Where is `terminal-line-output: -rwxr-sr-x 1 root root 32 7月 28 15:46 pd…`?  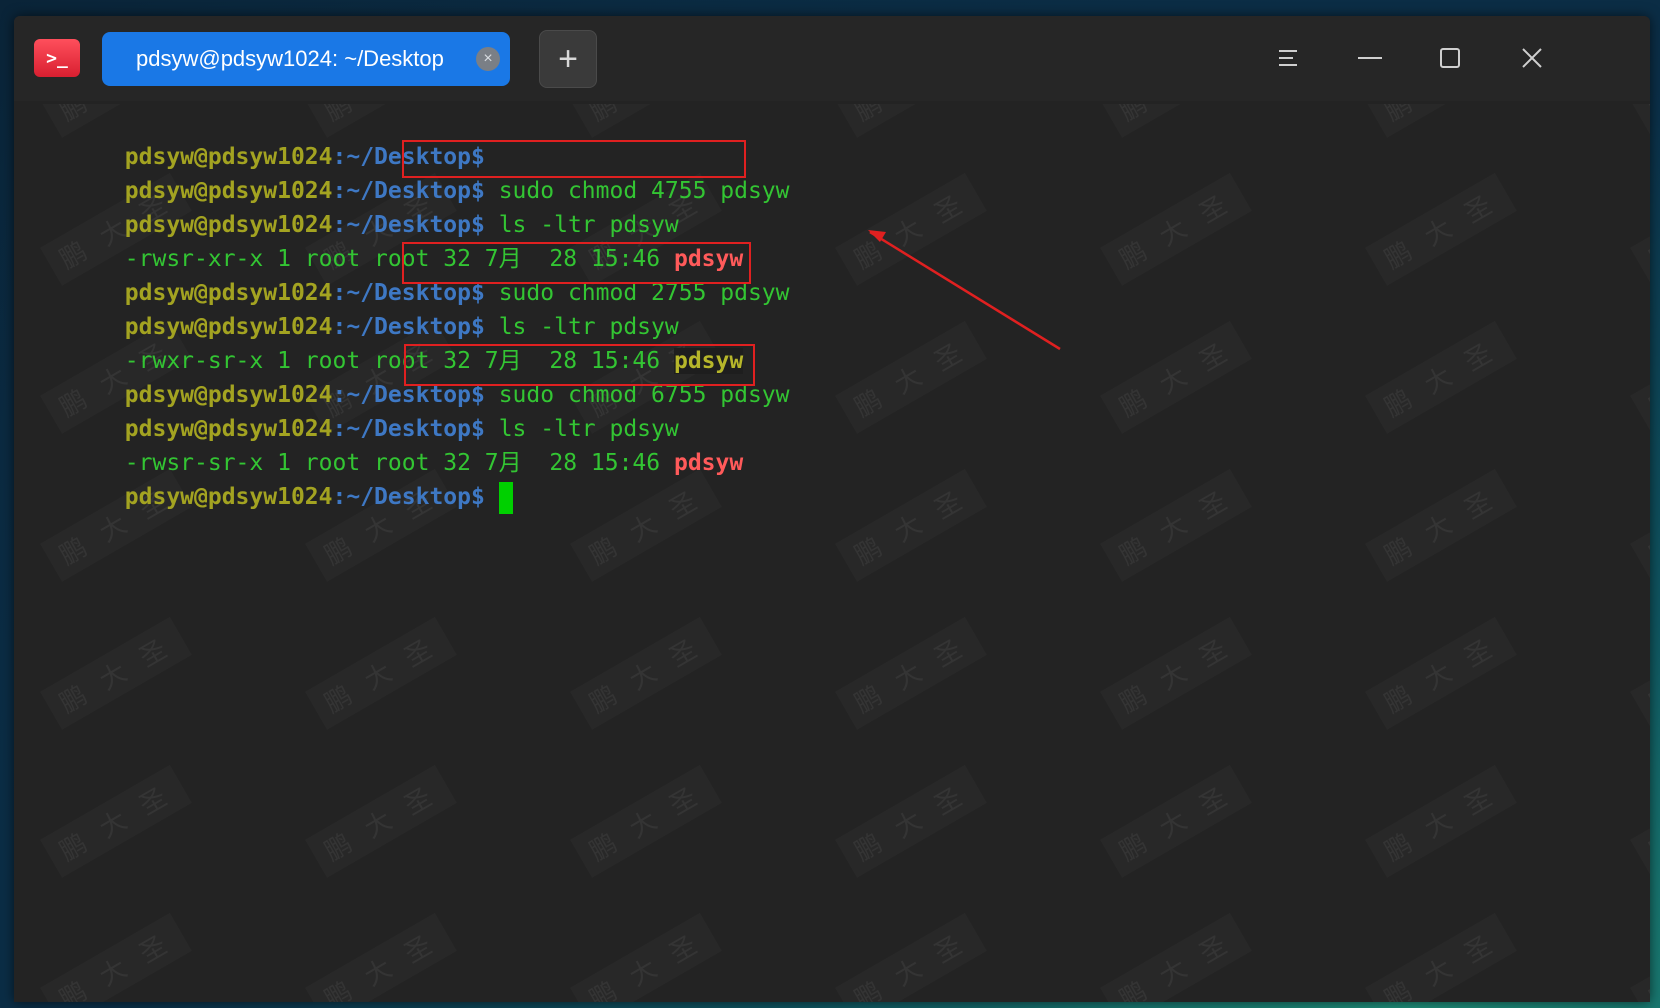
terminal-line-output: -rwxr-sr-x 1 root root 32 7月 28 15:46 pd… is located at coordinates (379, 342).